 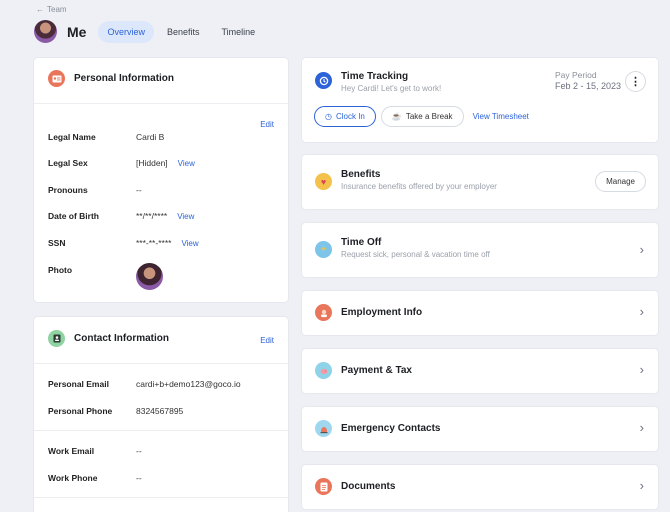 What do you see at coordinates (95, 451) in the screenshot?
I see `work-email-row: Work Email --` at bounding box center [95, 451].